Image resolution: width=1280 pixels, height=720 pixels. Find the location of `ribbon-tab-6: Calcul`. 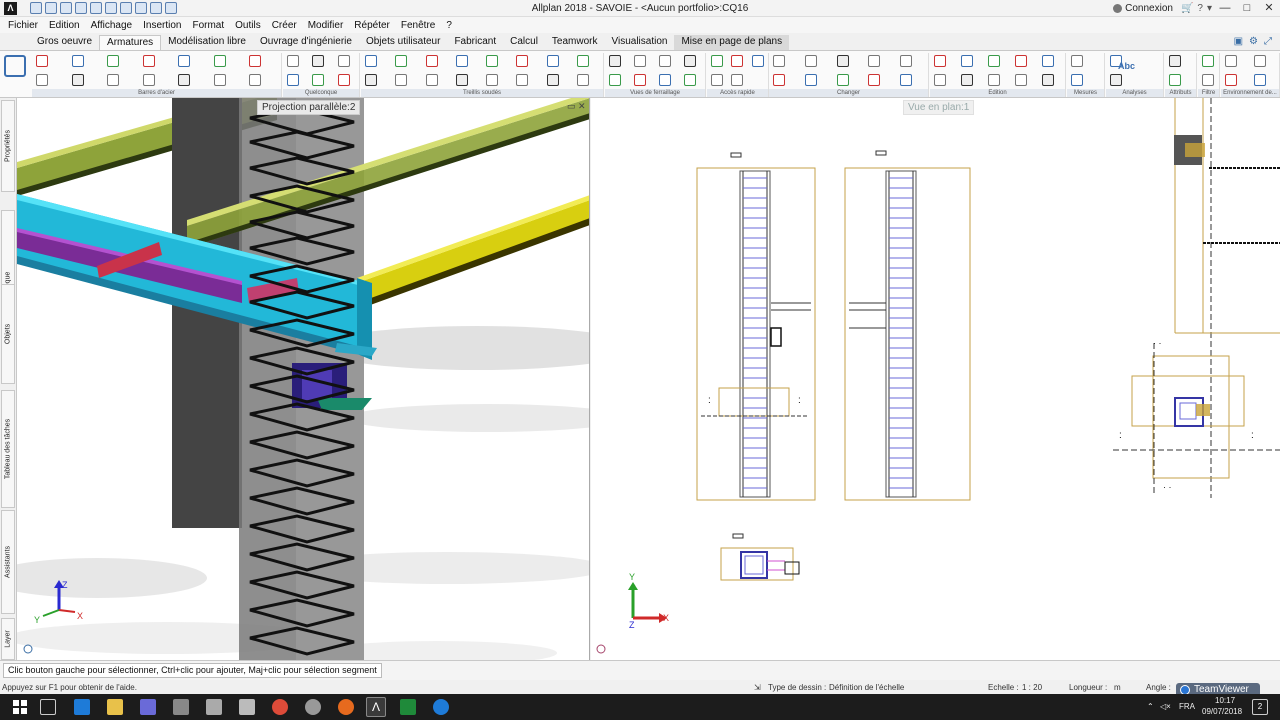

ribbon-tab-6: Calcul is located at coordinates (524, 42).